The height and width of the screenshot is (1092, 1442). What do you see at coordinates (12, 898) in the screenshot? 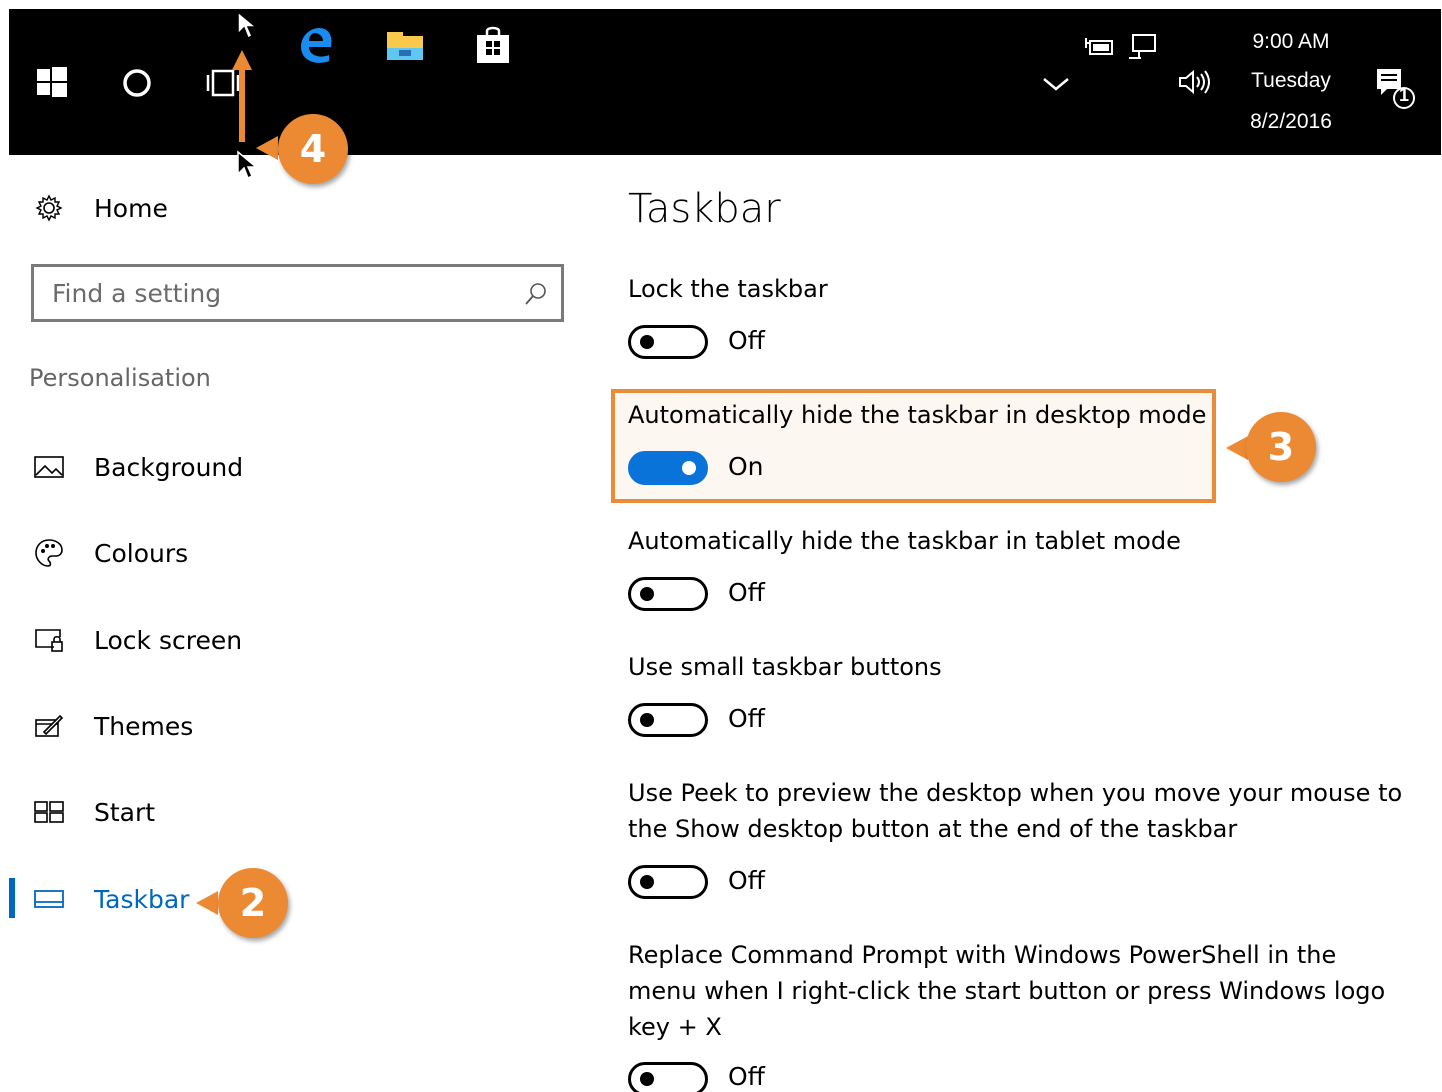
I see `selection-indicator` at bounding box center [12, 898].